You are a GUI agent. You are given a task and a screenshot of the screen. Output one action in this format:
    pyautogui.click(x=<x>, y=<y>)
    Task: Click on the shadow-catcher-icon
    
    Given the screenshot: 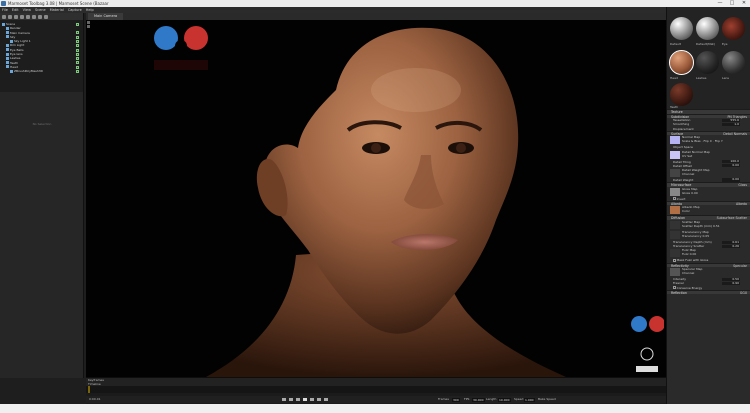 What is the action you would take?
    pyautogui.click(x=28, y=16)
    